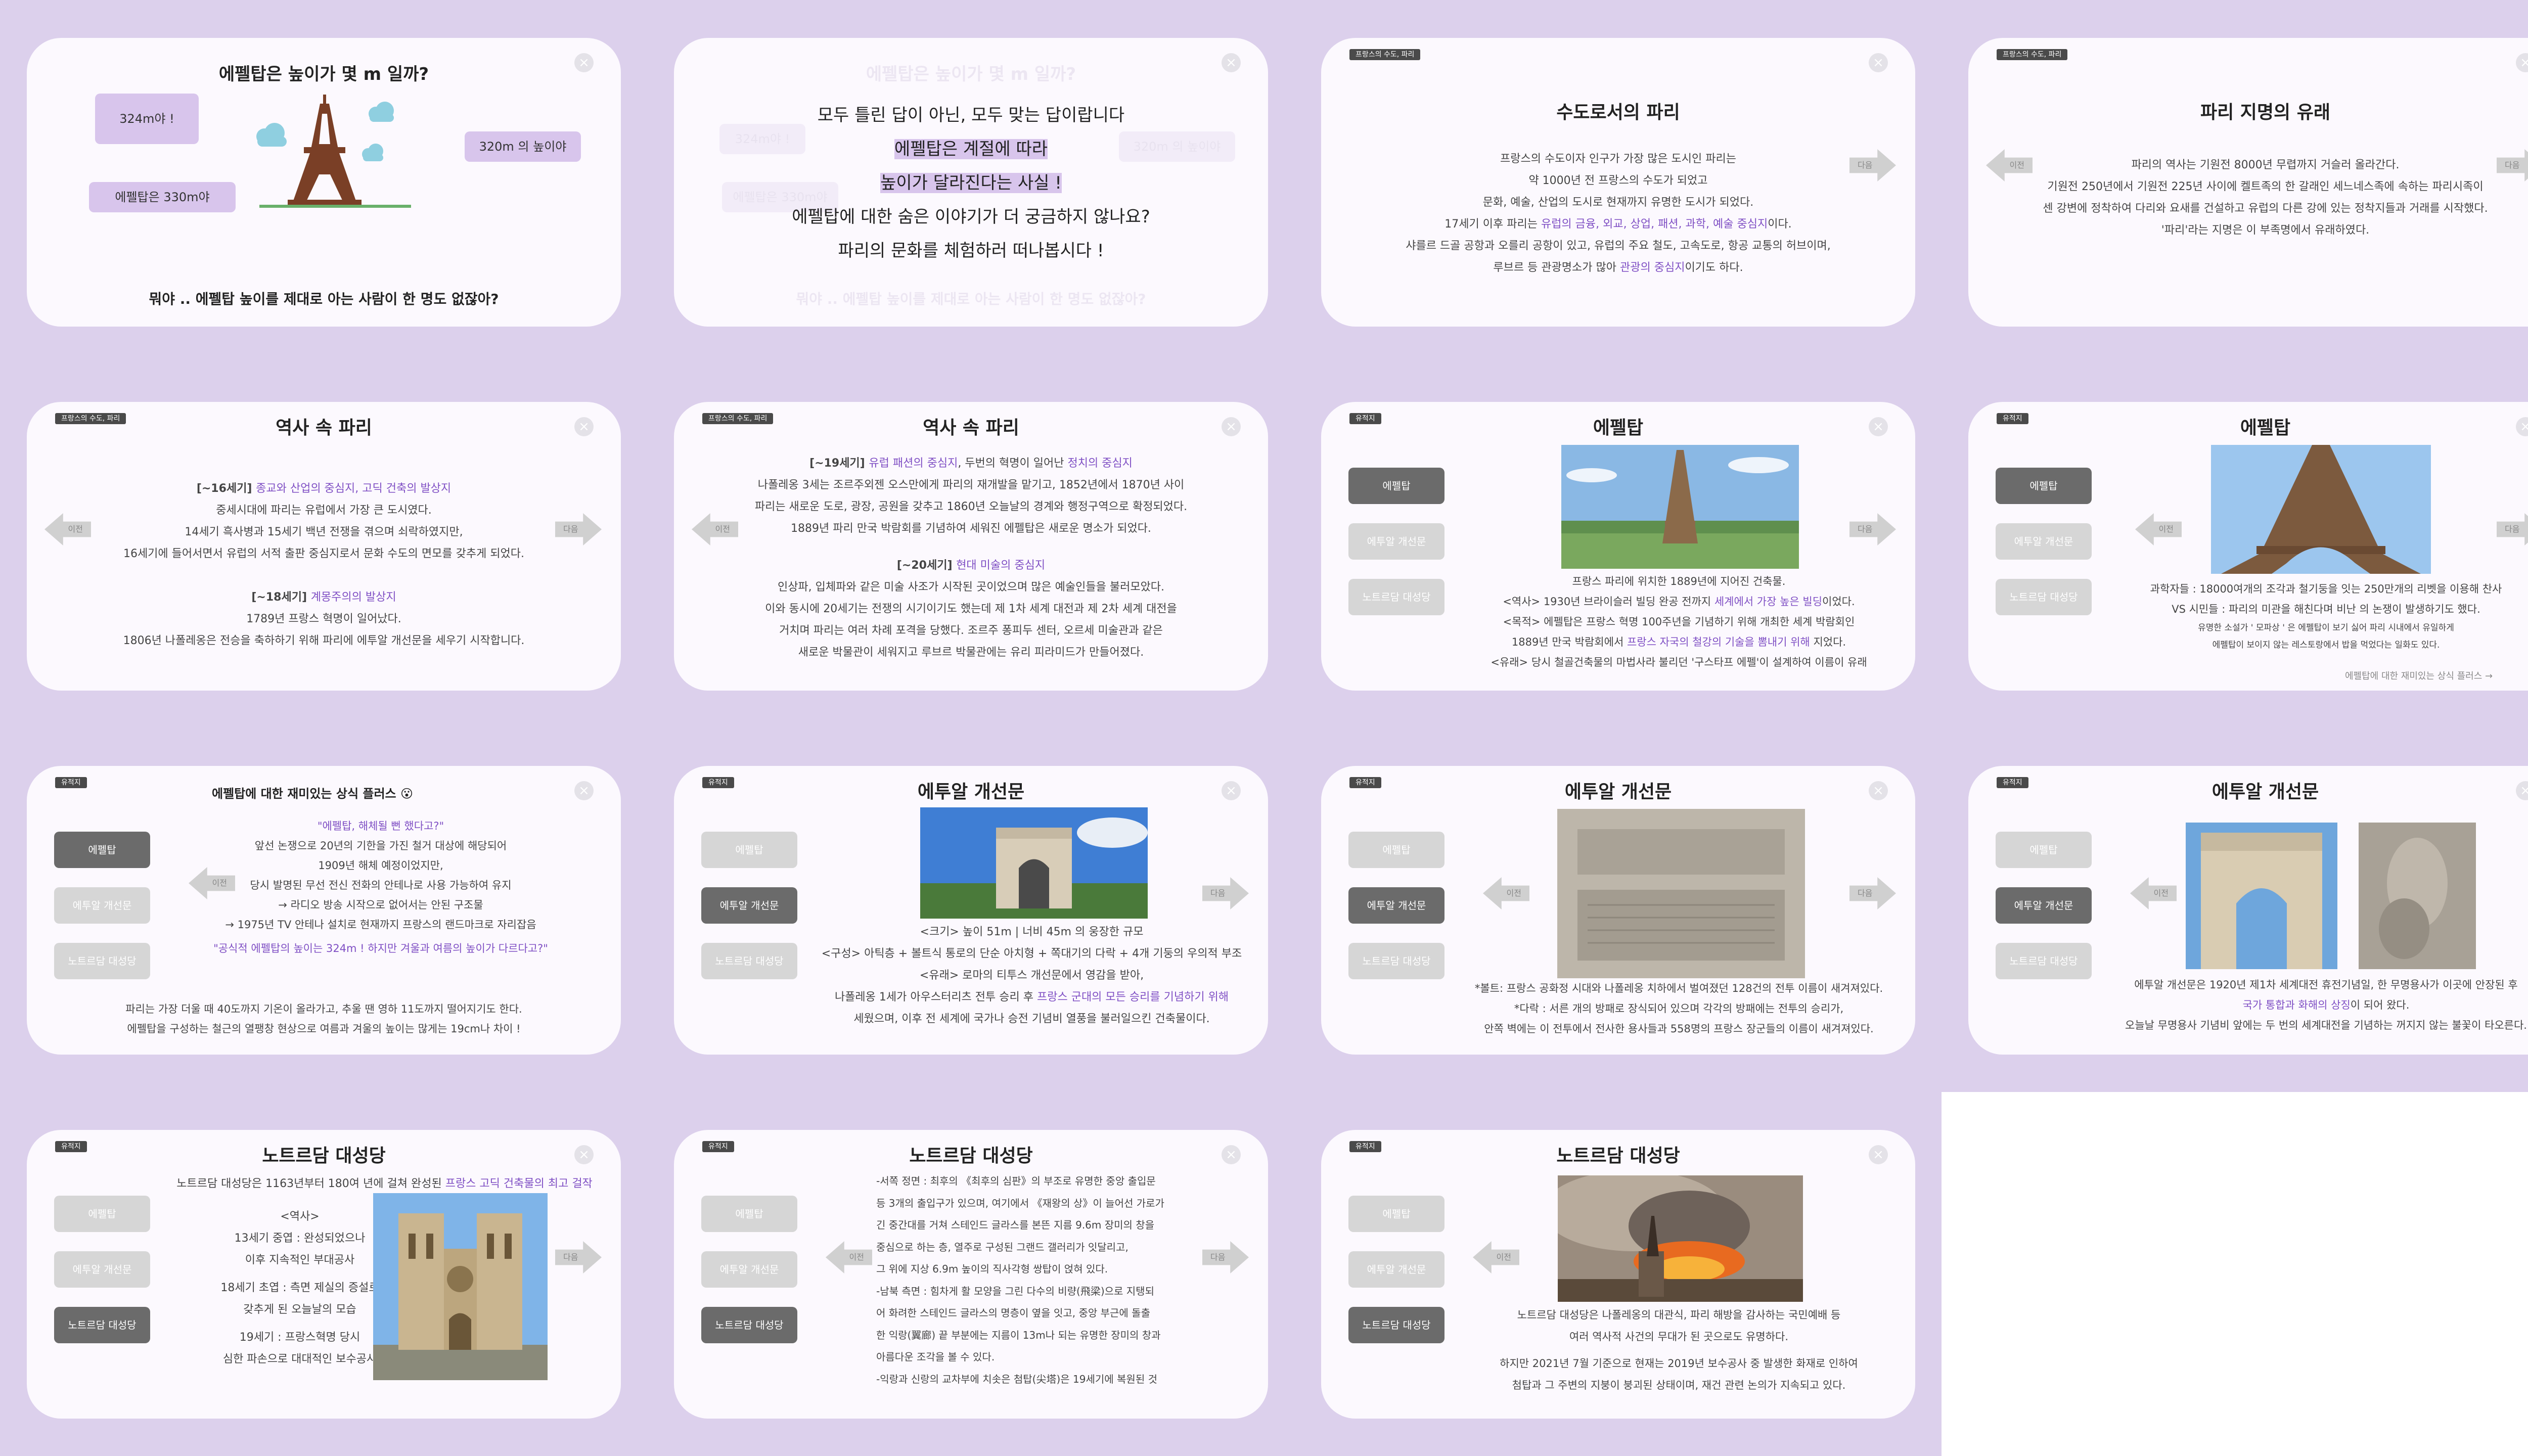 The width and height of the screenshot is (2528, 1456). I want to click on arc-relief-photo, so click(2418, 896).